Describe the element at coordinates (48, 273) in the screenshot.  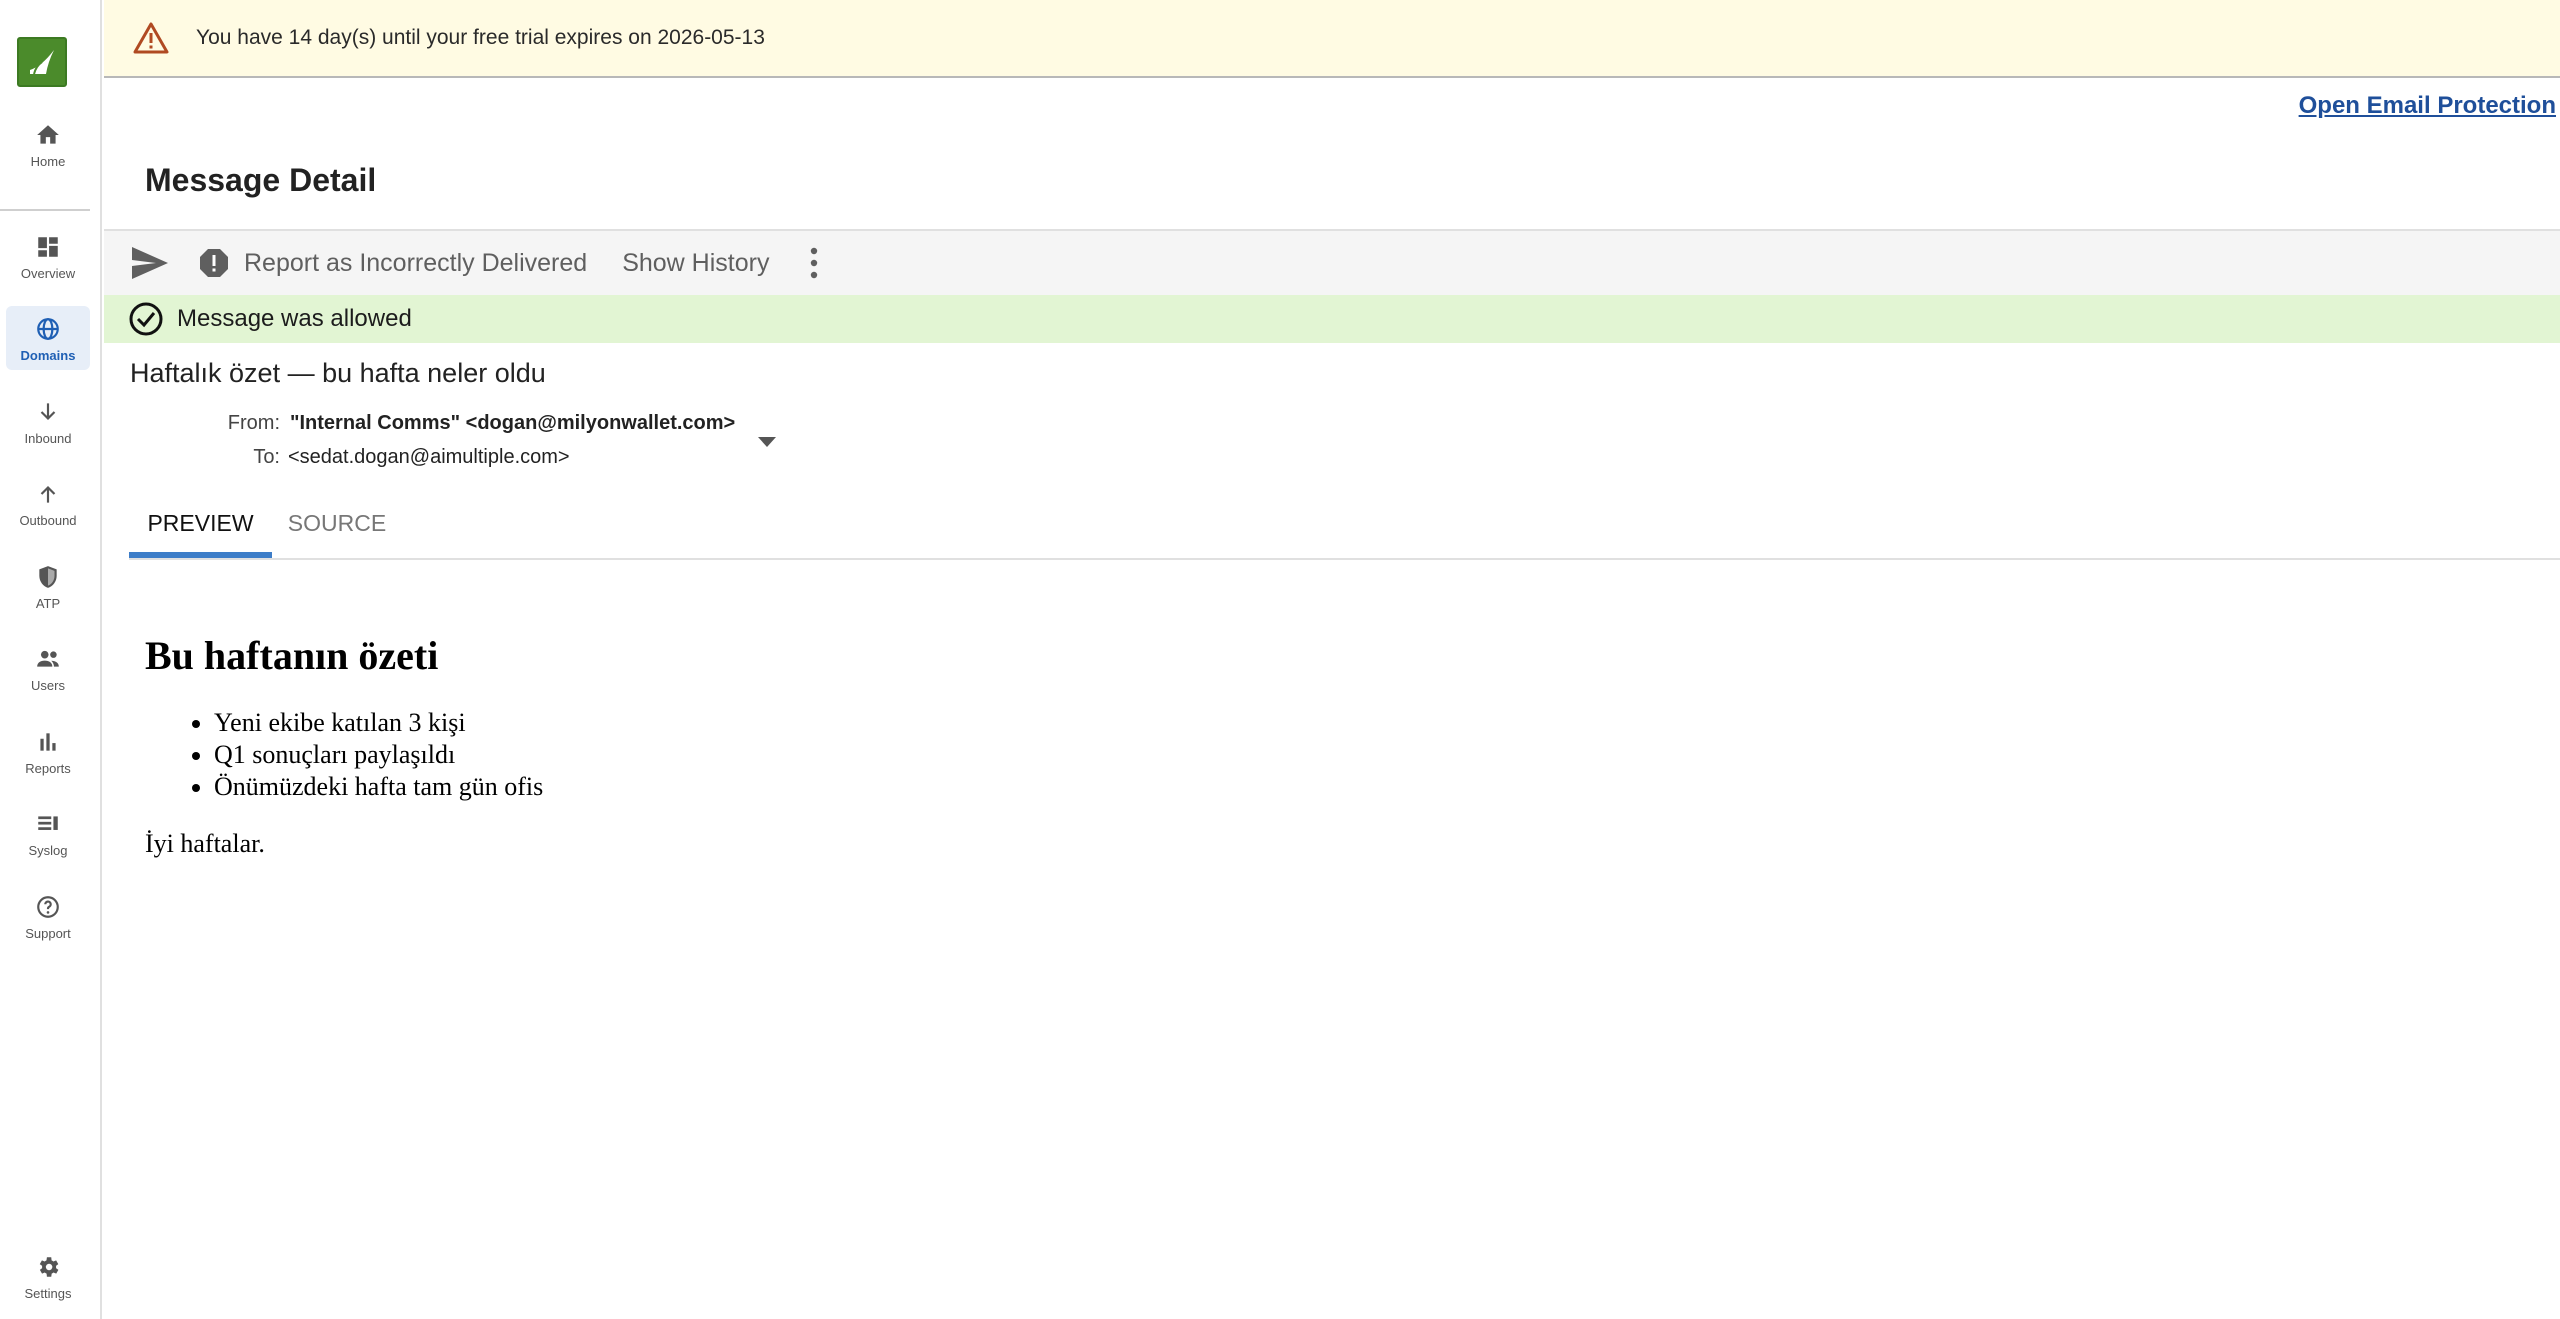
I see `nav-overview-label: Overview` at that location.